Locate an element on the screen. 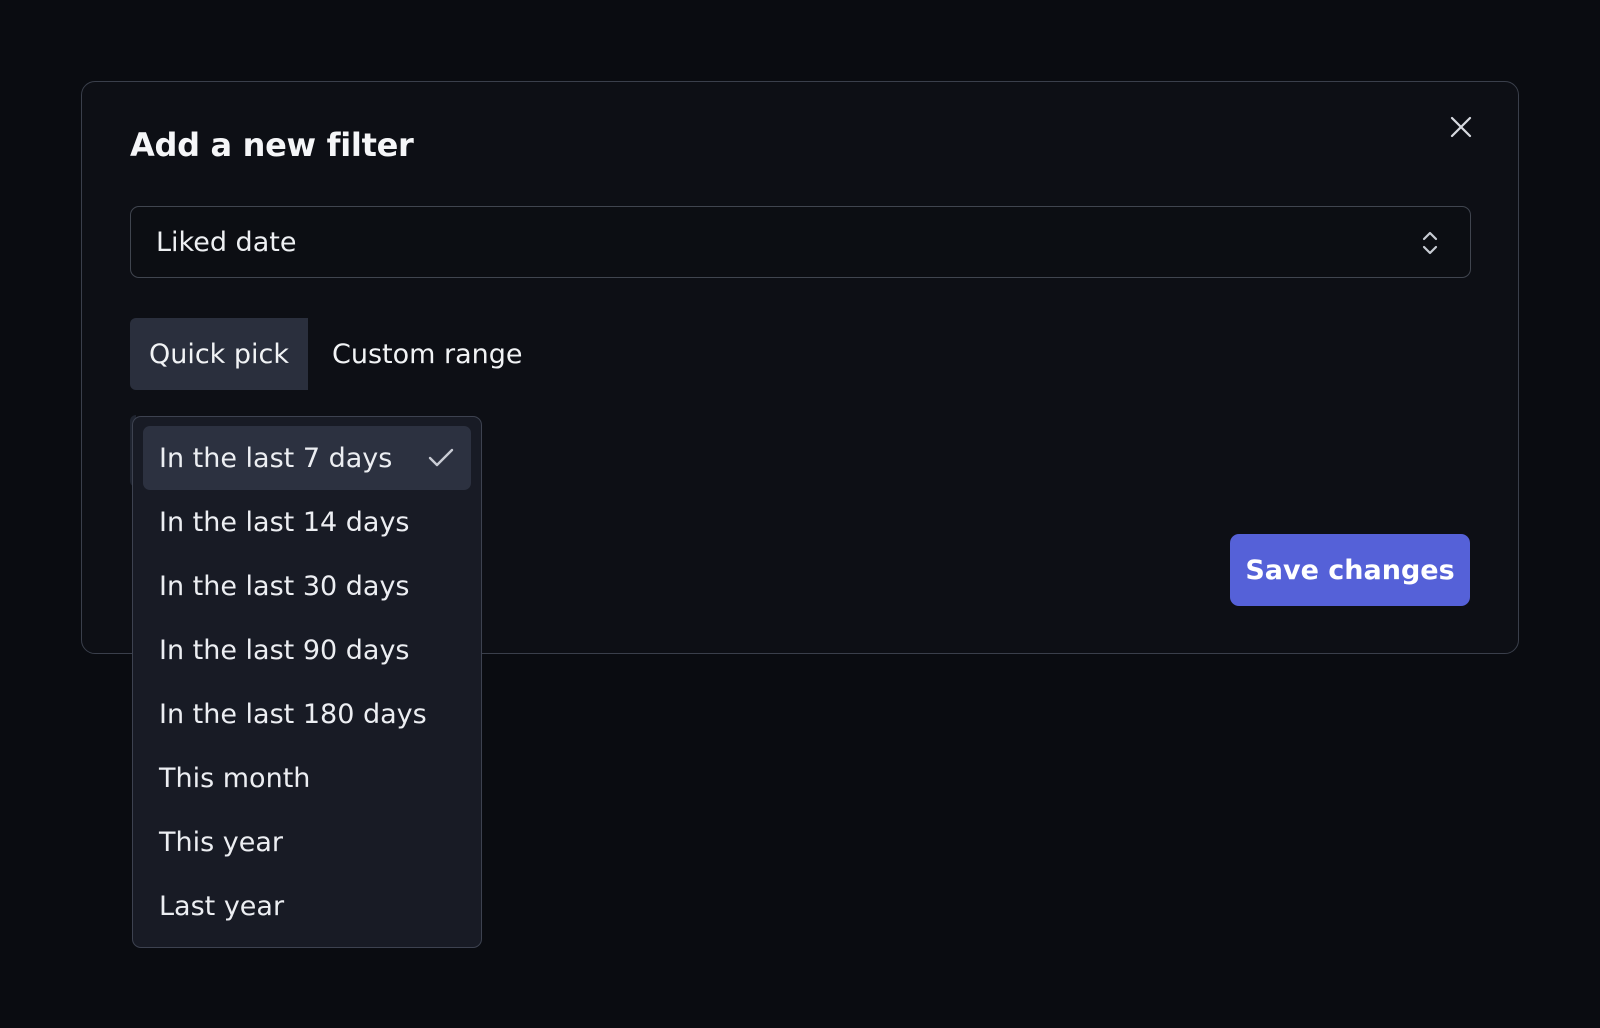  check-icon is located at coordinates (441, 457).